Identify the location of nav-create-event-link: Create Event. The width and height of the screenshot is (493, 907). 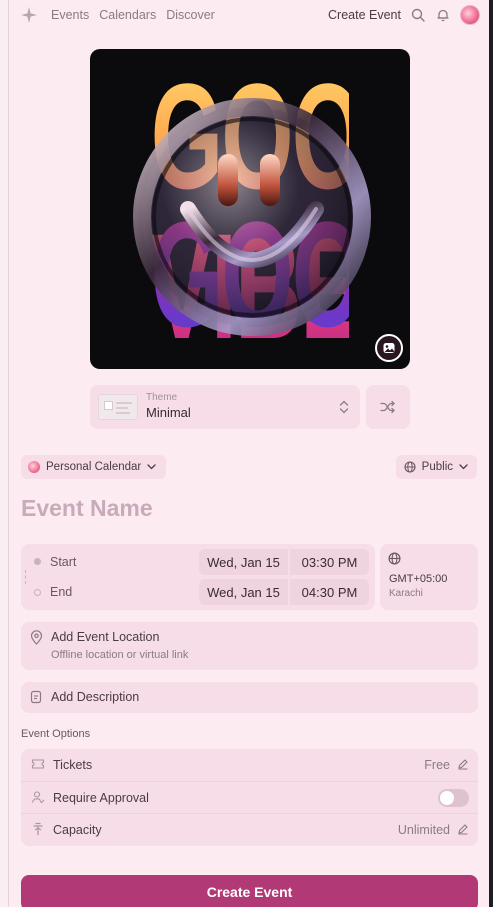
(364, 15).